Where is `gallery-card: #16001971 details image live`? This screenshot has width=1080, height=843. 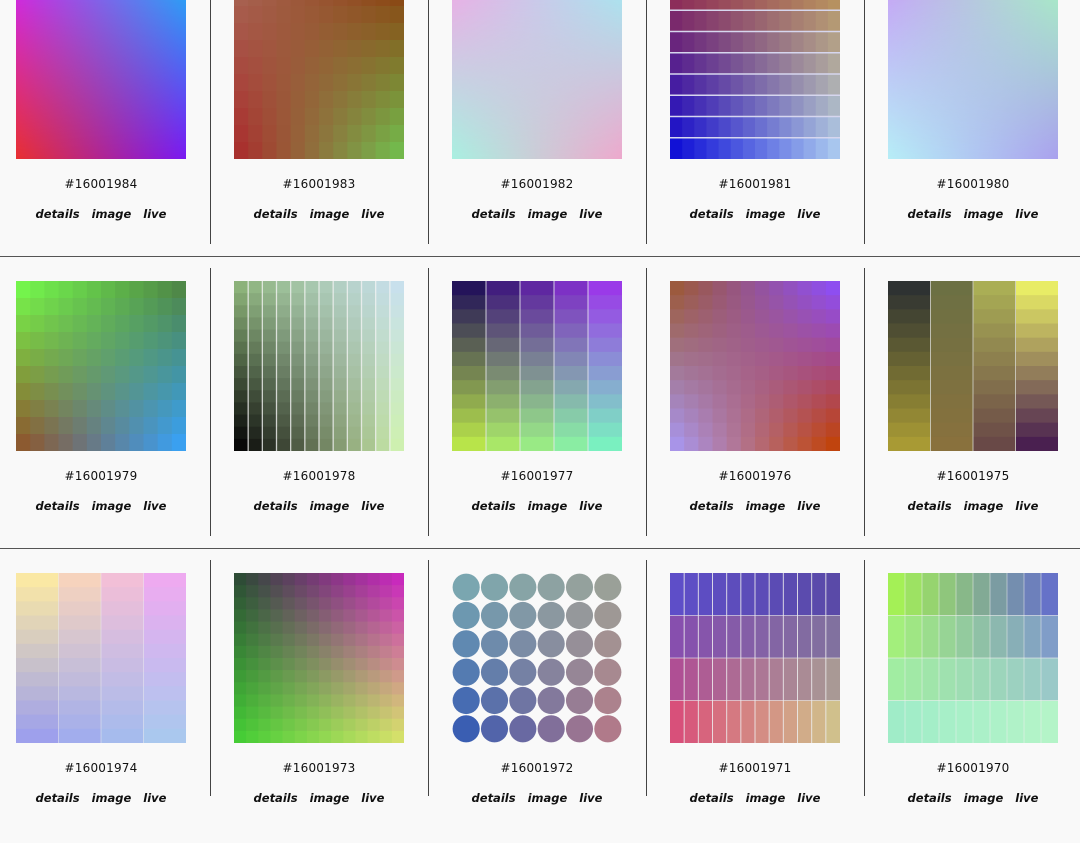
gallery-card: #16001971 details image live is located at coordinates (763, 708).